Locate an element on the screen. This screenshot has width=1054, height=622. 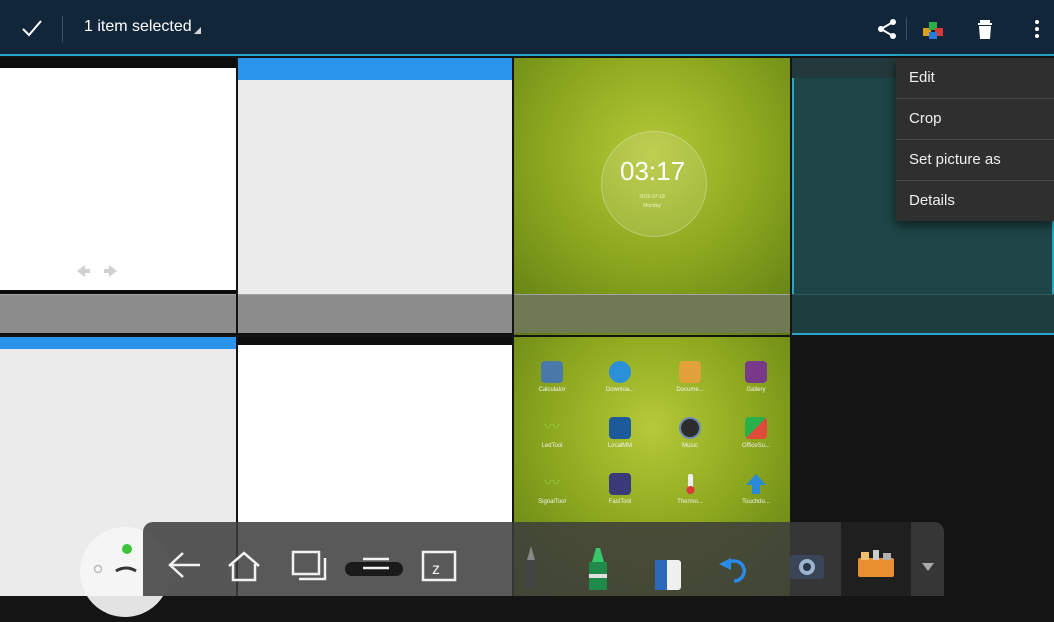
monitor-icon is located at coordinates (620, 484).